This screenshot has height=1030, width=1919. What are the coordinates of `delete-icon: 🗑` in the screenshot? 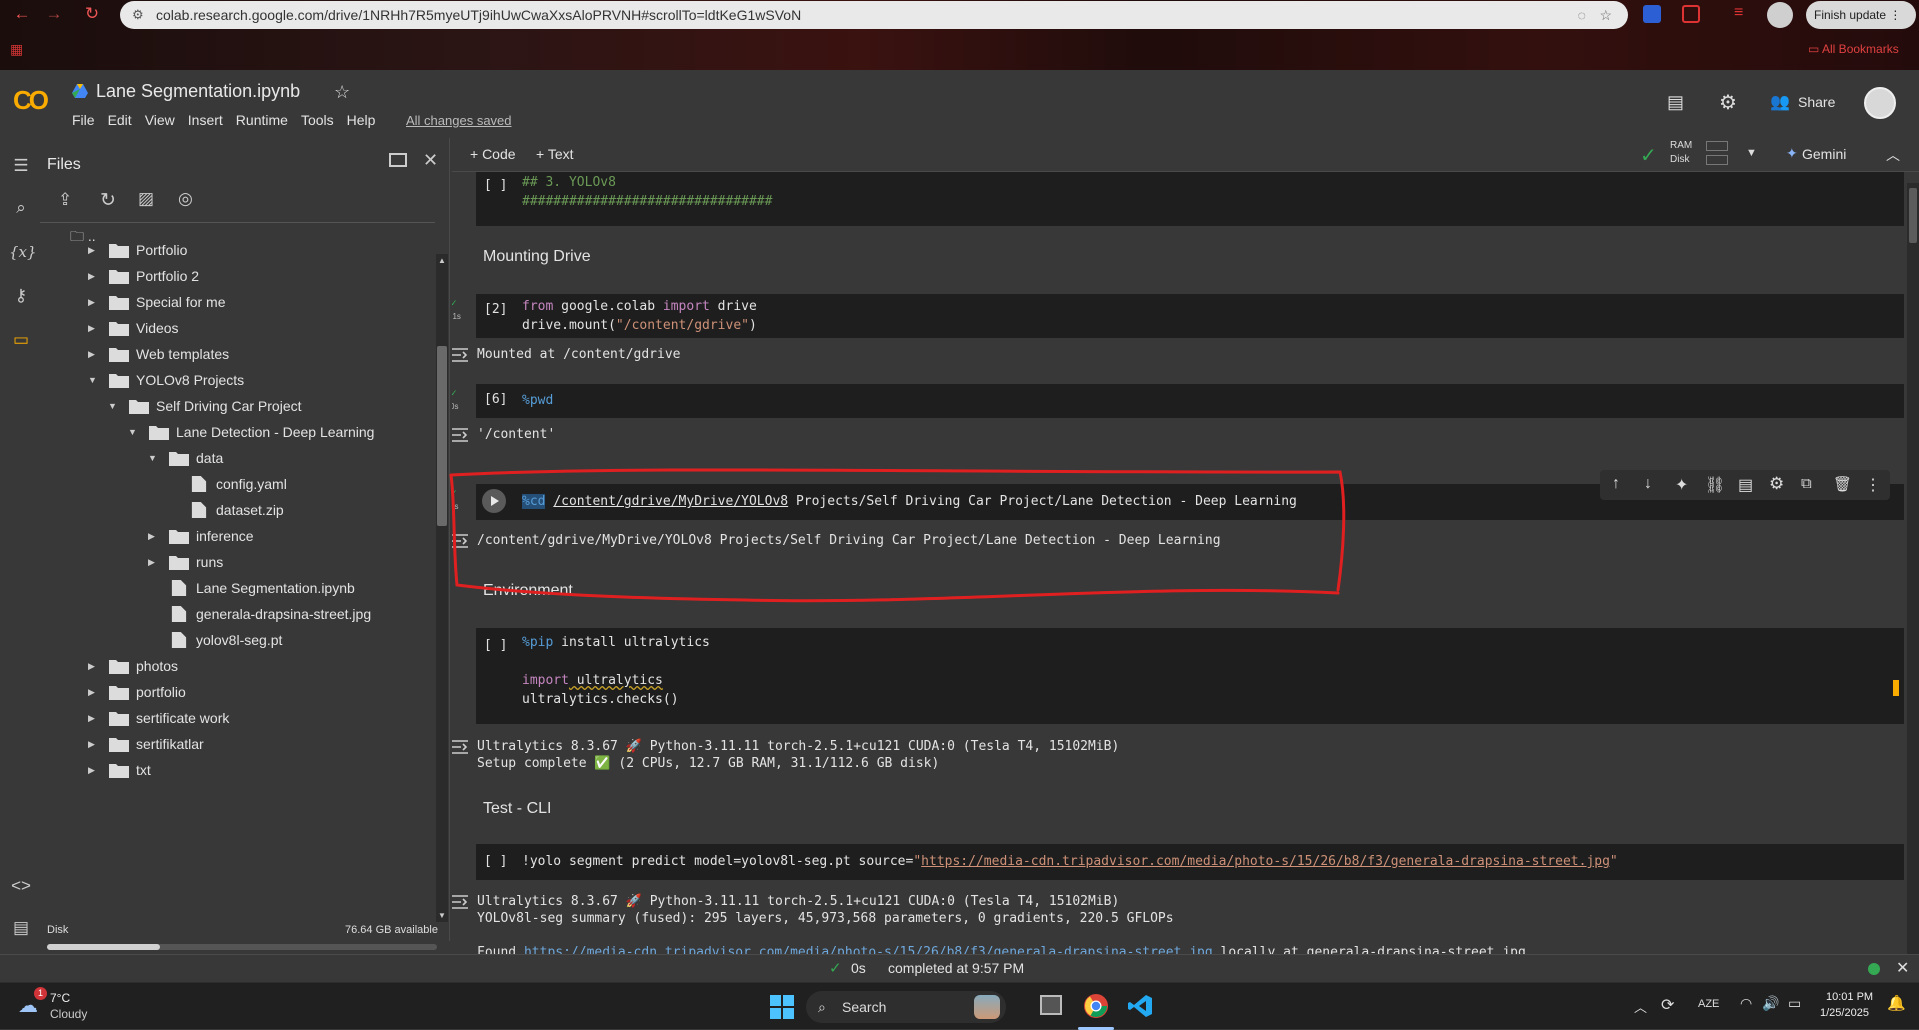 It's located at (1842, 484).